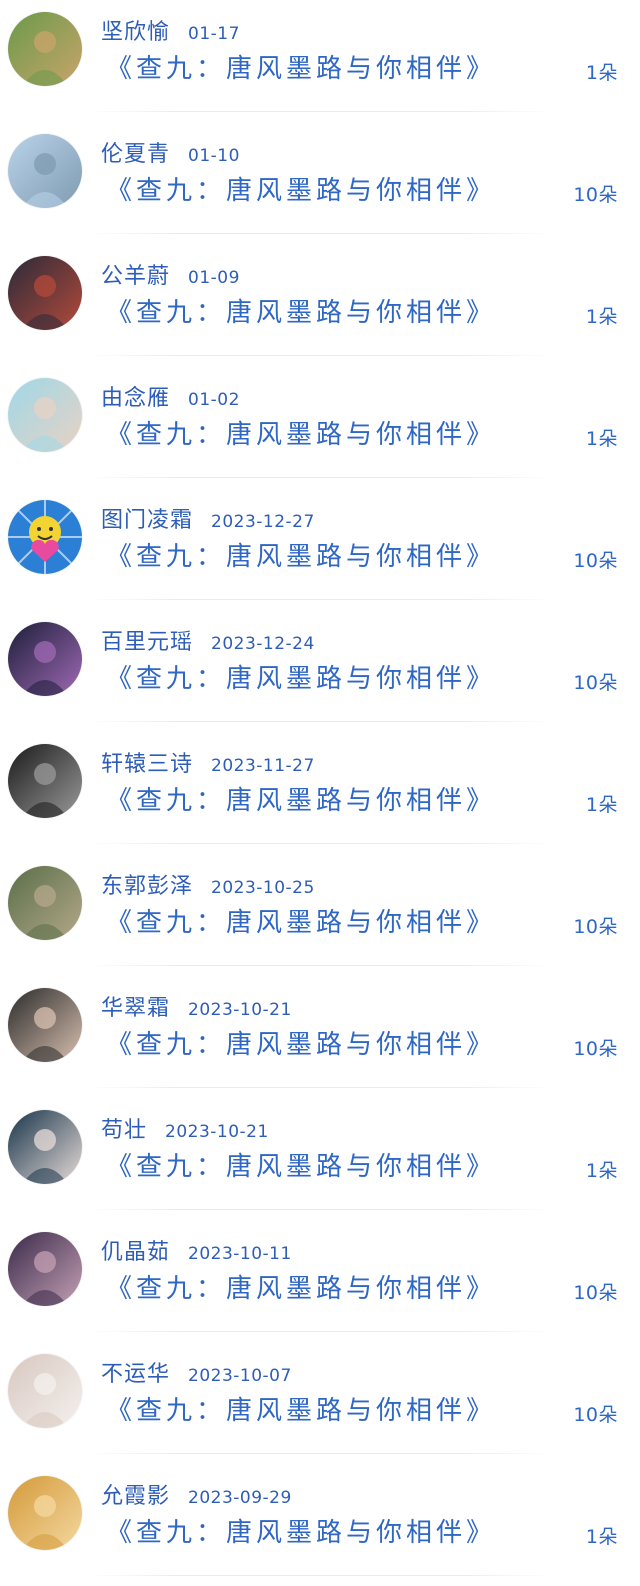 The image size is (640, 1586). I want to click on username: 伦夏青 01-10, so click(170, 152).